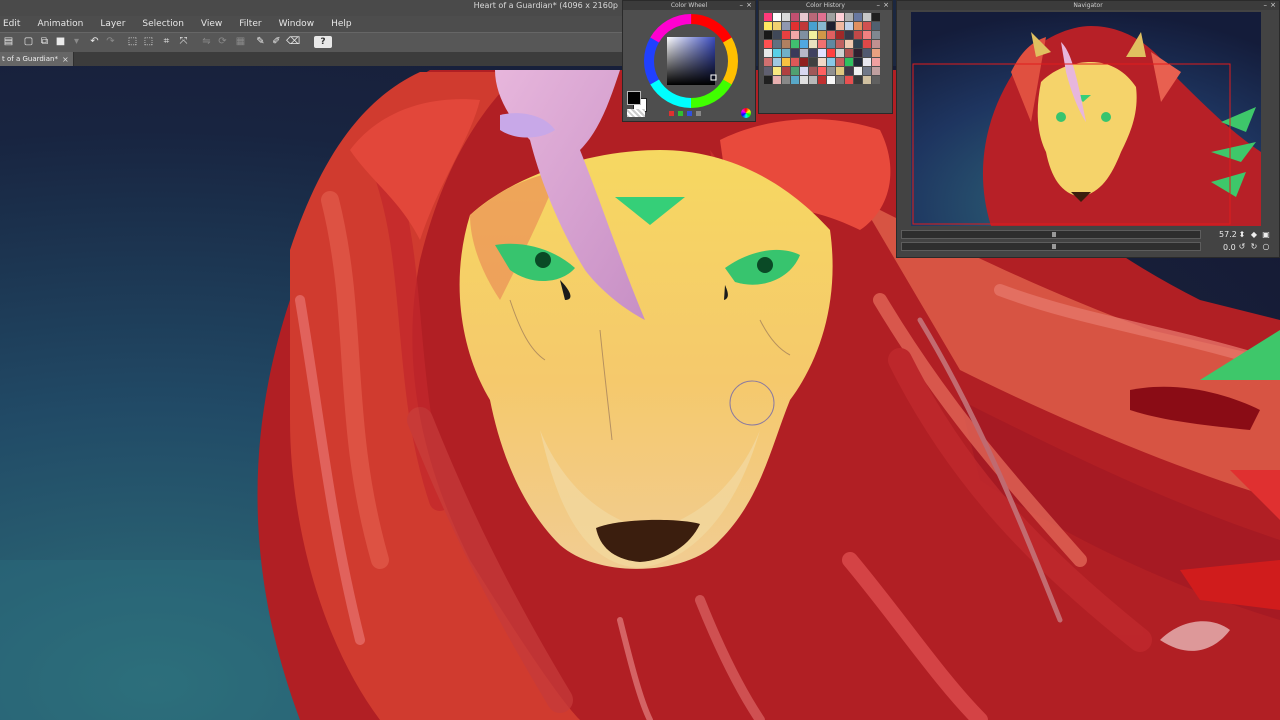  What do you see at coordinates (94, 42) in the screenshot?
I see `undo-icon: ↶` at bounding box center [94, 42].